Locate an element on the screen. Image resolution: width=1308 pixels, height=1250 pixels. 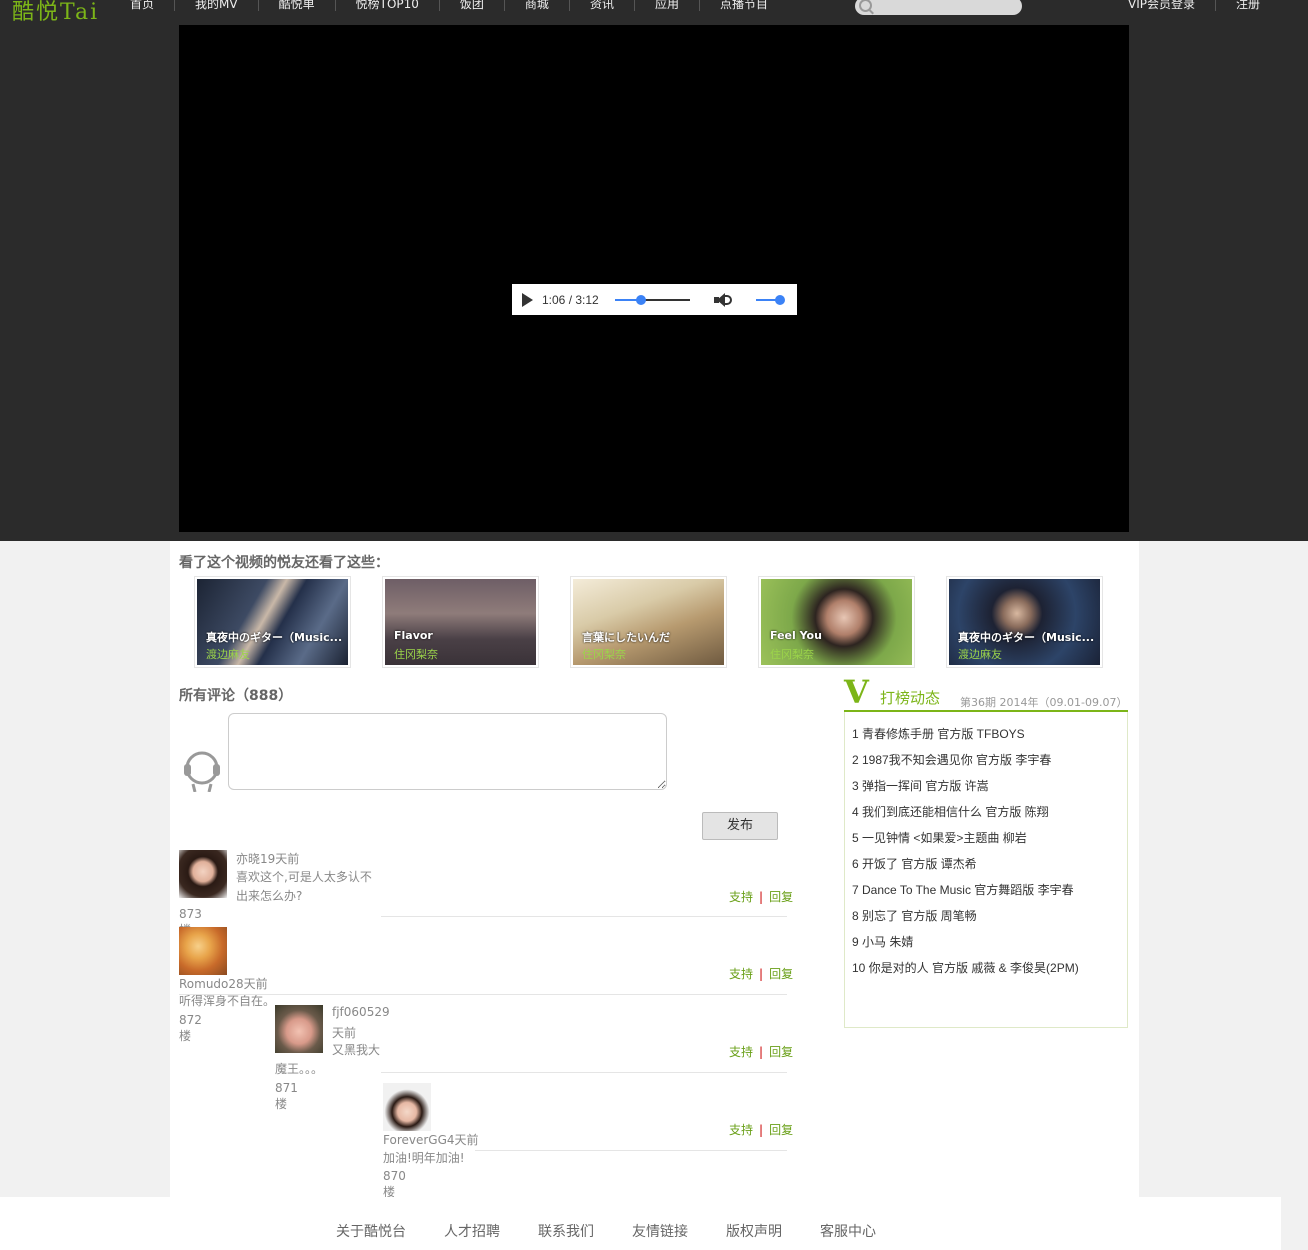
comment-author: Romudo28天前 is located at coordinates (223, 983).